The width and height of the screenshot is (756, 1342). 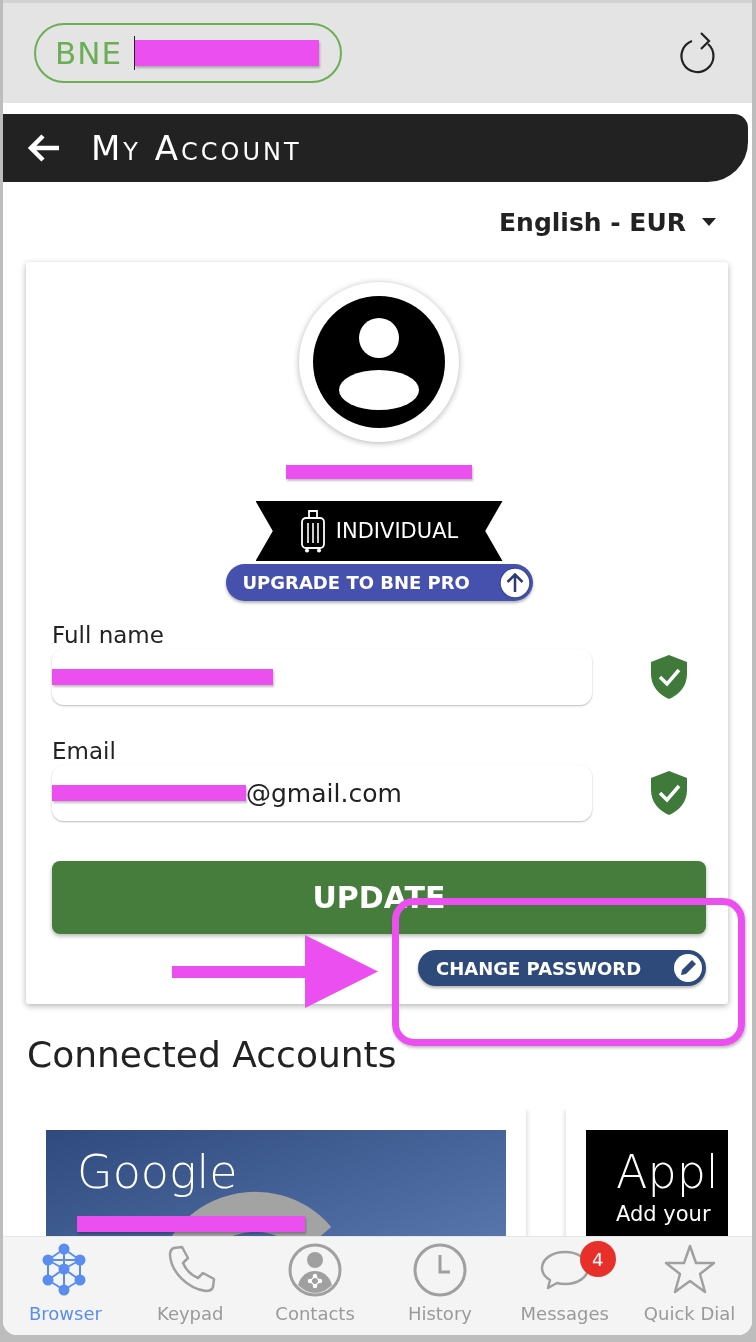 I want to click on back-arrow-icon, so click(x=44, y=148).